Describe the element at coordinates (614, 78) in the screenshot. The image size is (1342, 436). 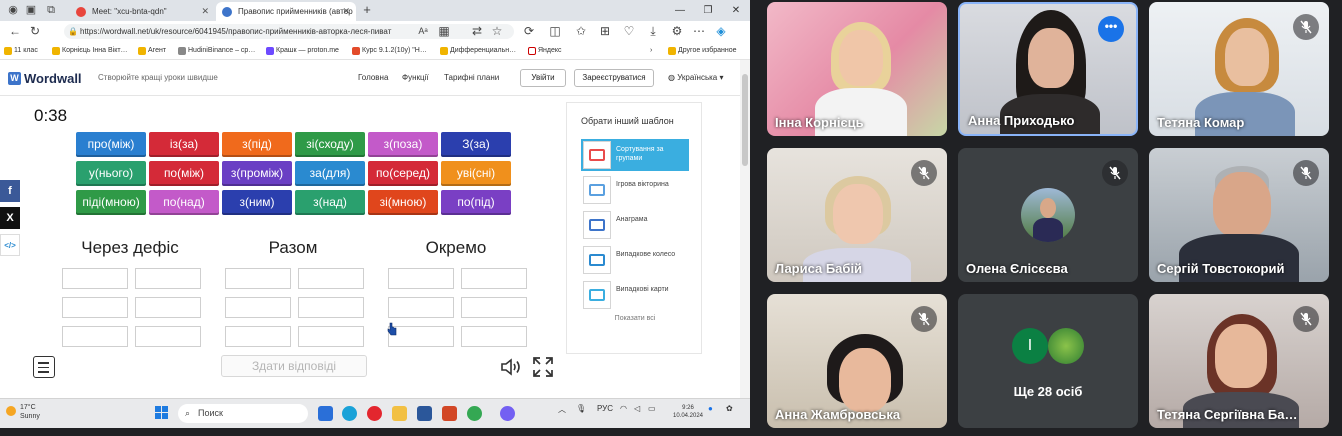
I see `register-button: Зареєструватися` at that location.